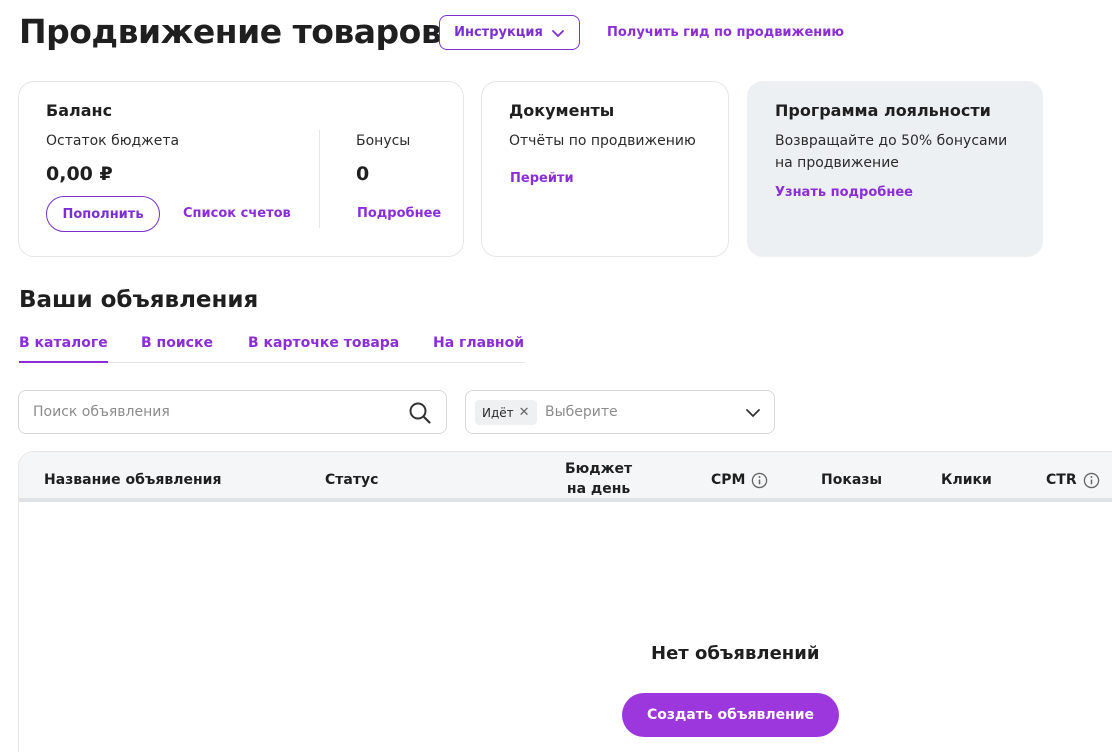  What do you see at coordinates (728, 480) in the screenshot?
I see `column-cpm-label: CPM` at bounding box center [728, 480].